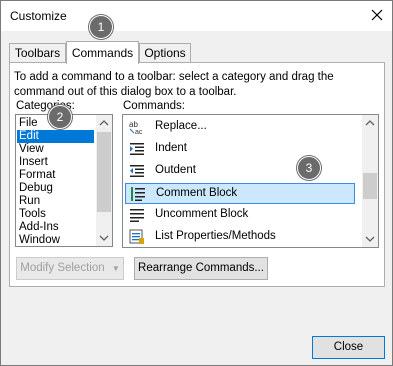  What do you see at coordinates (55, 214) in the screenshot?
I see `category-tools: Tools` at bounding box center [55, 214].